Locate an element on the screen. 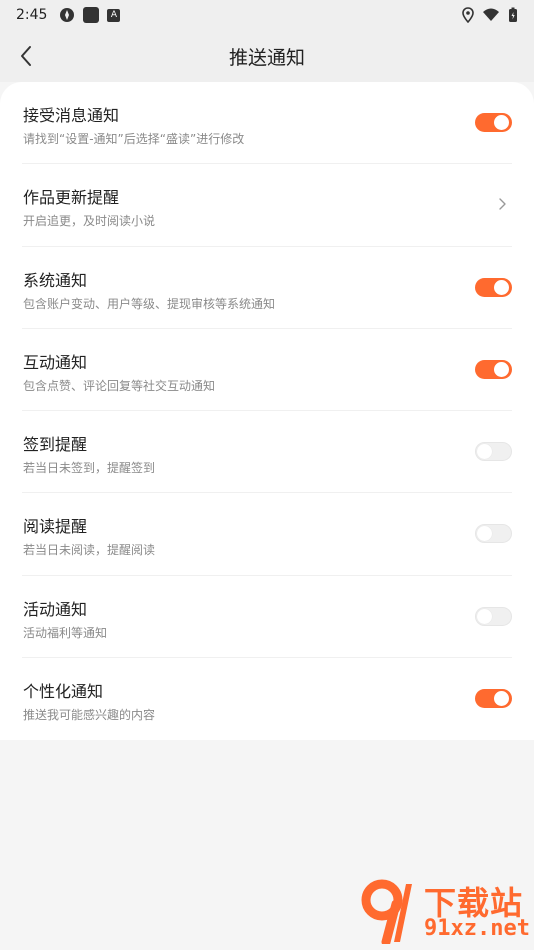  setting-subtitle: 开启追更，及时阅读小说 is located at coordinates (89, 221).